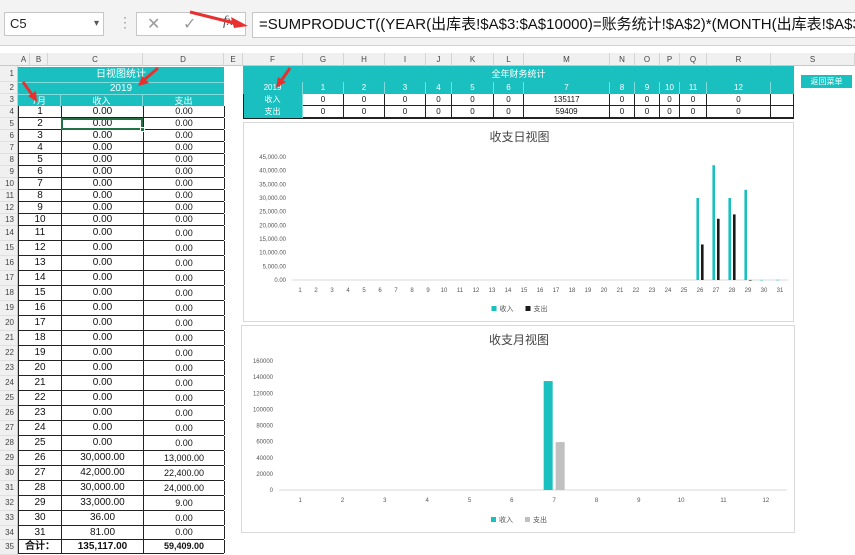 The height and width of the screenshot is (555, 855). What do you see at coordinates (8, 172) in the screenshot?
I see `row-header: 9` at bounding box center [8, 172].